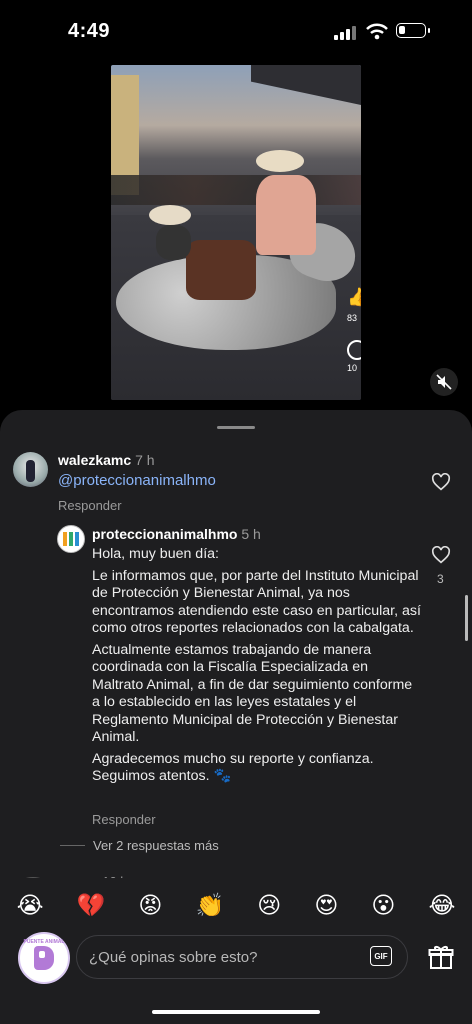 The width and height of the screenshot is (472, 1024). What do you see at coordinates (44, 958) in the screenshot?
I see `user-avatar: PUENTE ANIMAL` at bounding box center [44, 958].